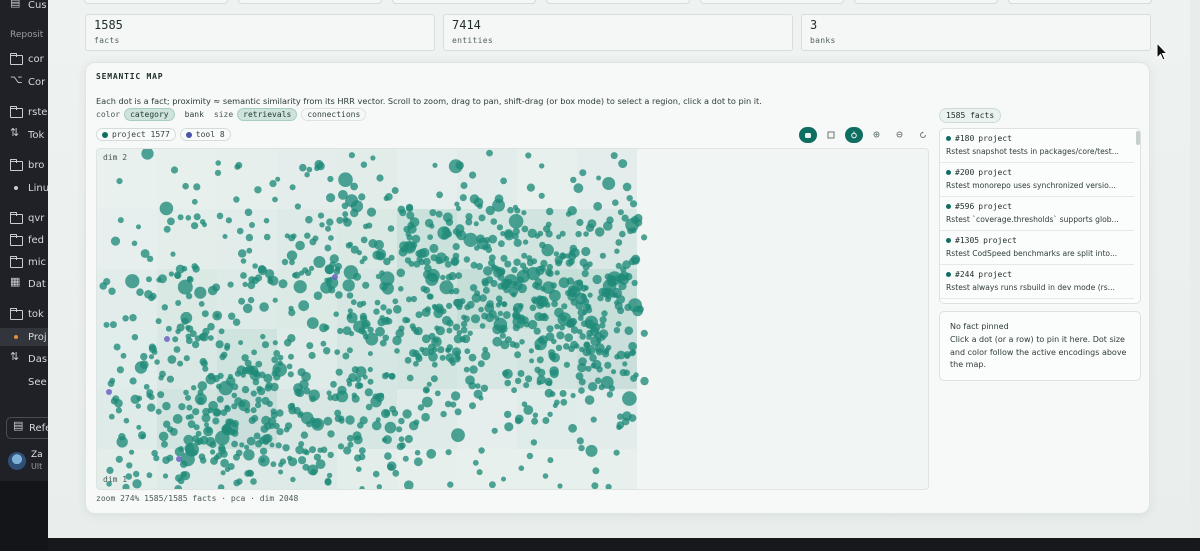 The image size is (1200, 551). What do you see at coordinates (24, 7) in the screenshot?
I see `sidebar-item-1: Cus` at bounding box center [24, 7].